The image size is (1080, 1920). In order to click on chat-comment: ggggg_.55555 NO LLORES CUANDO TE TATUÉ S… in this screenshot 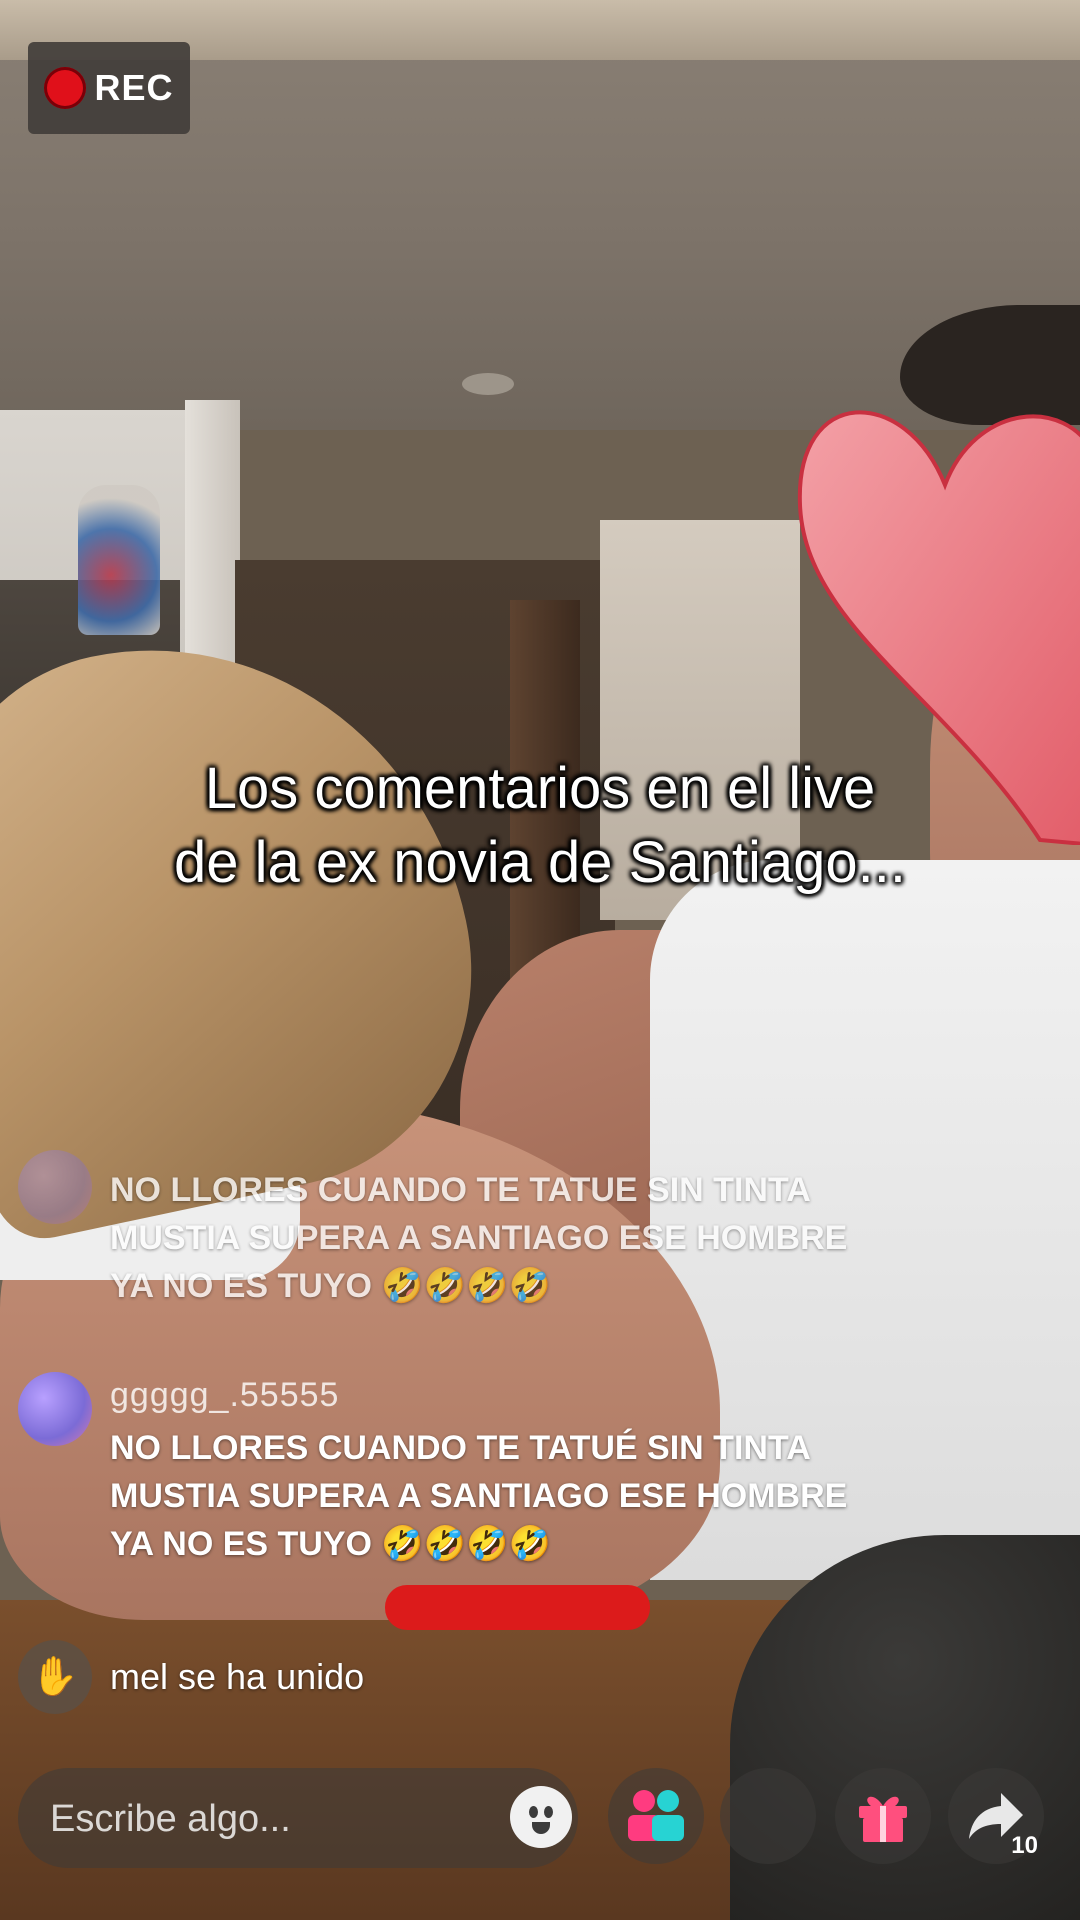, I will do `click(538, 1477)`.